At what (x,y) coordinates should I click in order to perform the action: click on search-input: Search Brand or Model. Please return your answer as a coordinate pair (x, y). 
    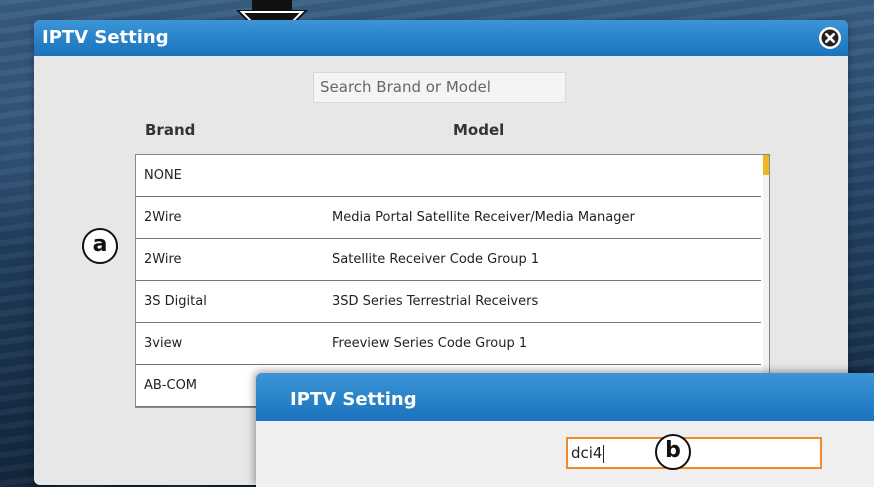
    Looking at the image, I should click on (439, 87).